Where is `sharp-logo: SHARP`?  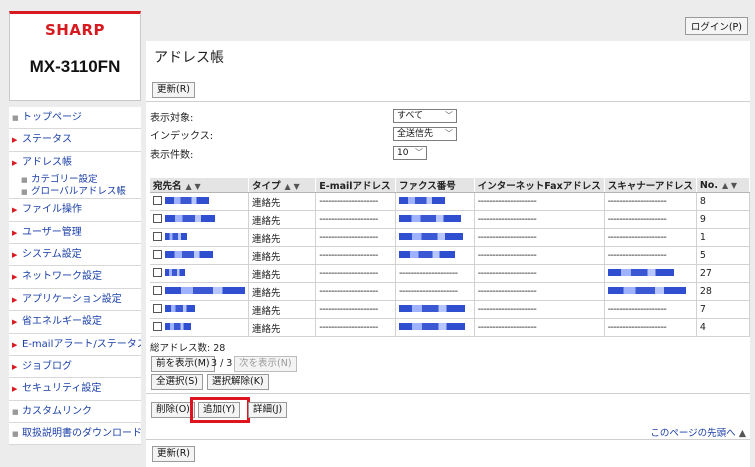
sharp-logo: SHARP is located at coordinates (74, 30).